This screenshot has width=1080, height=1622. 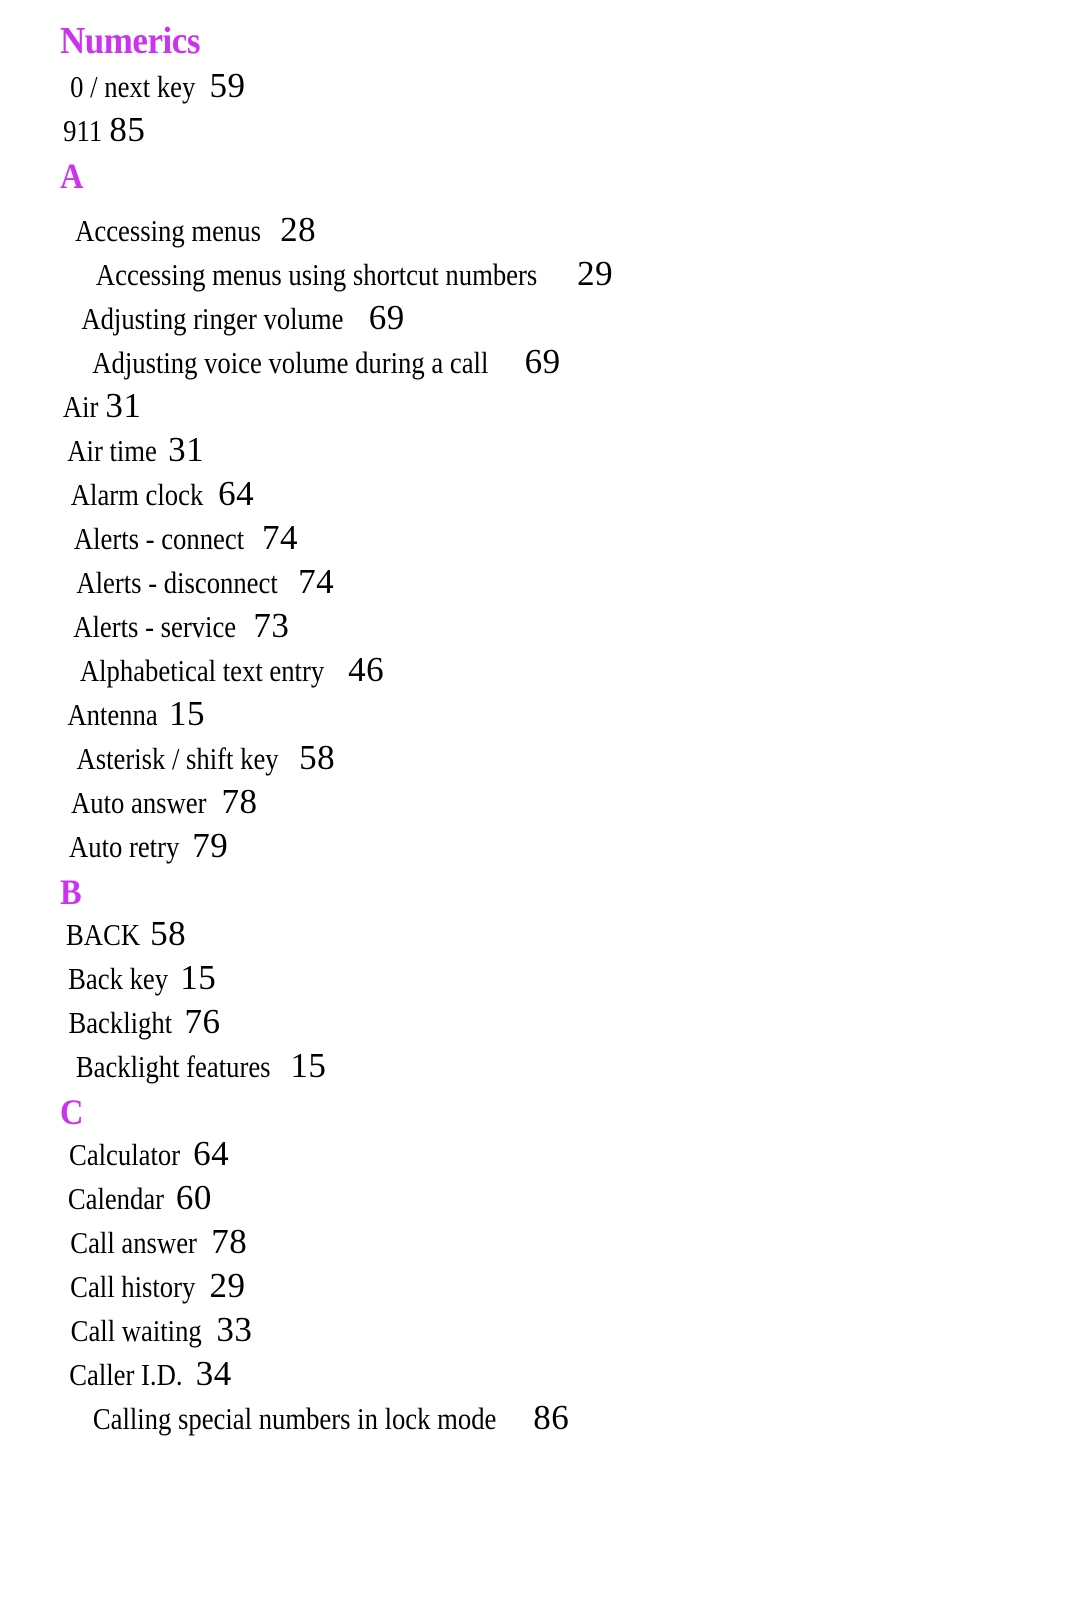 What do you see at coordinates (210, 845) in the screenshot?
I see `index-entry-page-number: 79` at bounding box center [210, 845].